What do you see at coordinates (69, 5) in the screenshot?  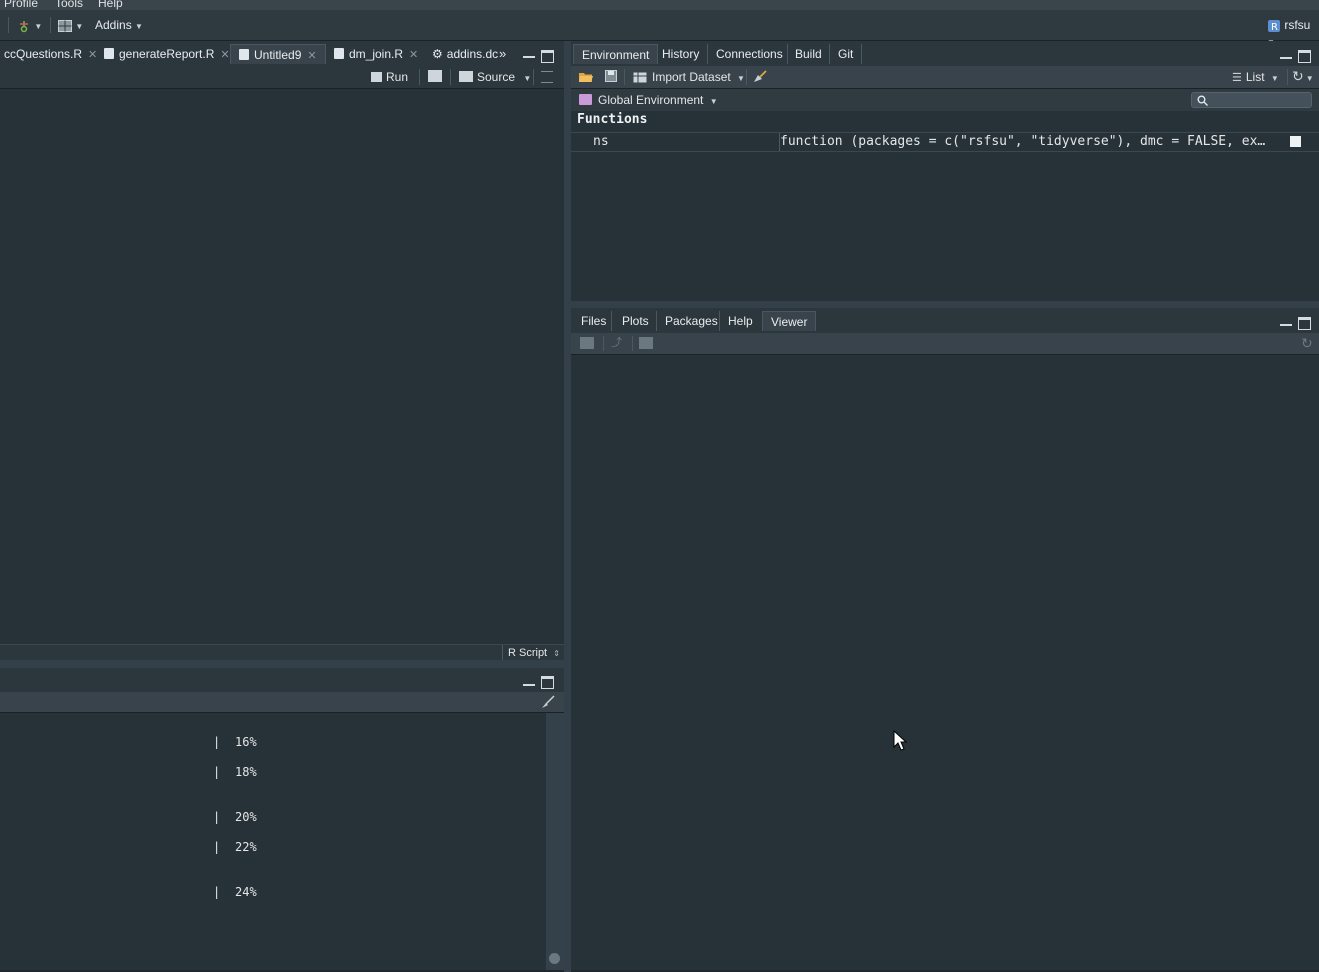 I see `menu-tools: Tools` at bounding box center [69, 5].